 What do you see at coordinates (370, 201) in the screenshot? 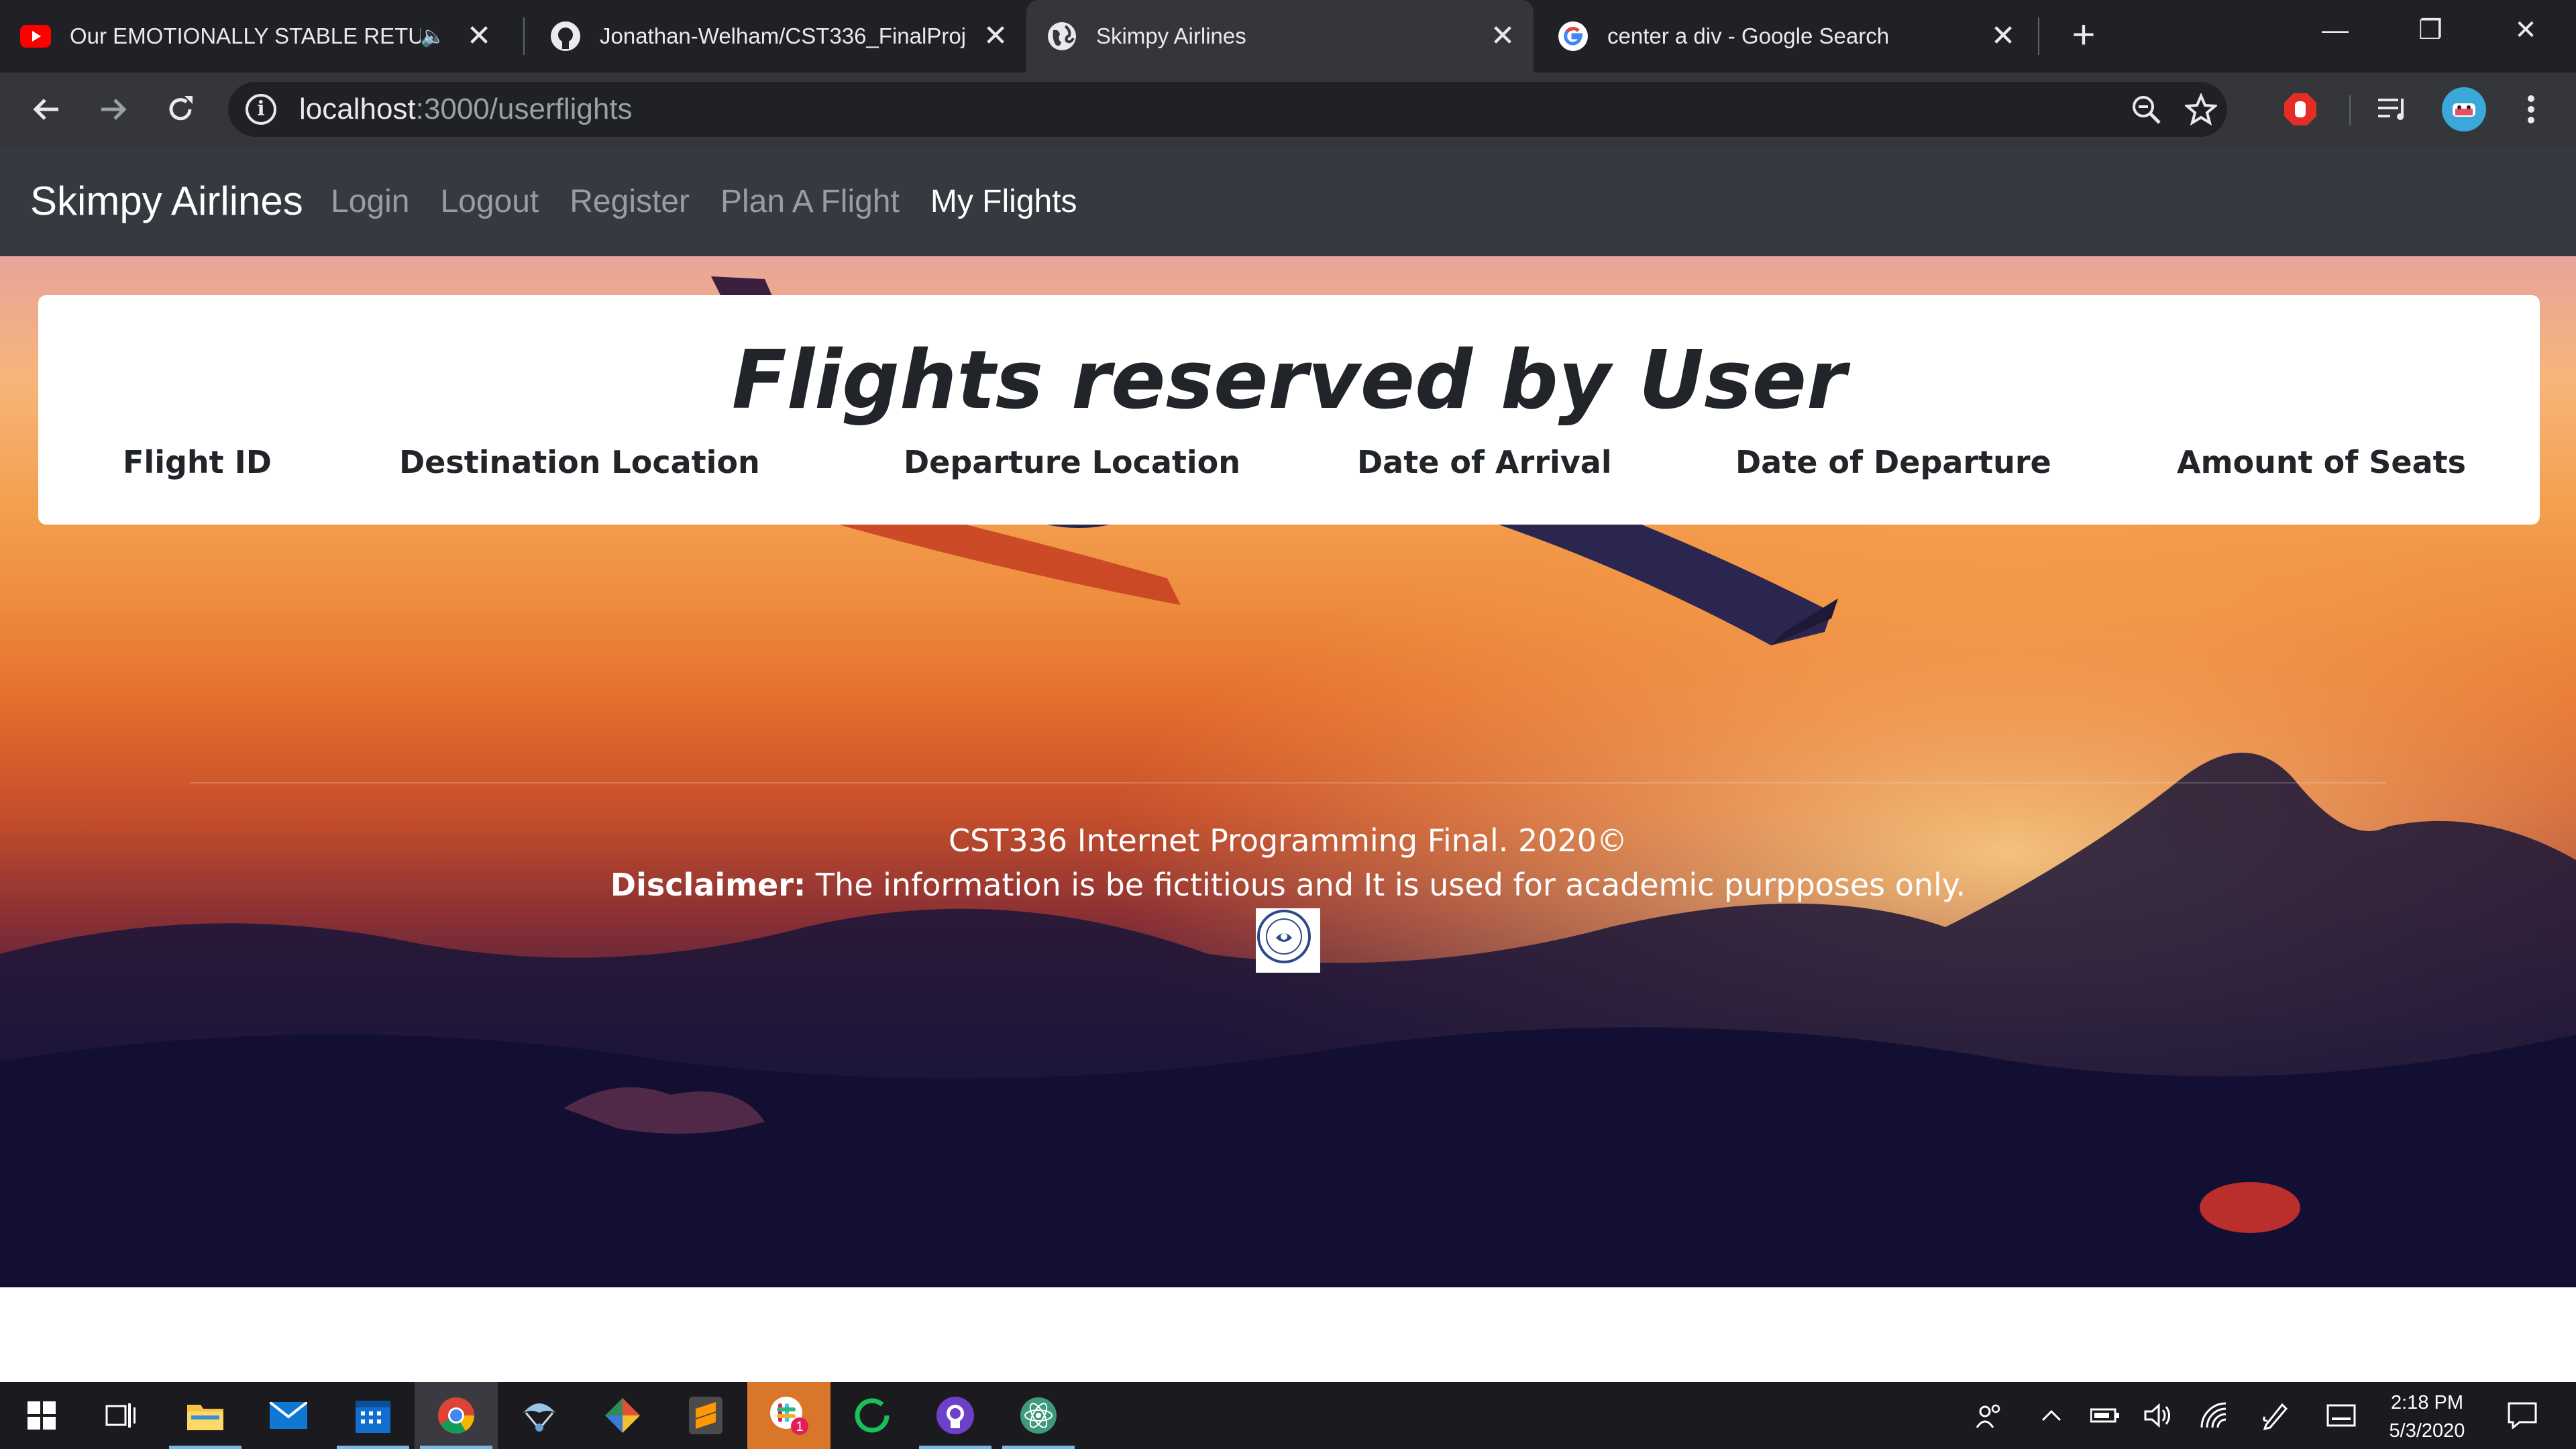
I see `nav-login-link: Login` at bounding box center [370, 201].